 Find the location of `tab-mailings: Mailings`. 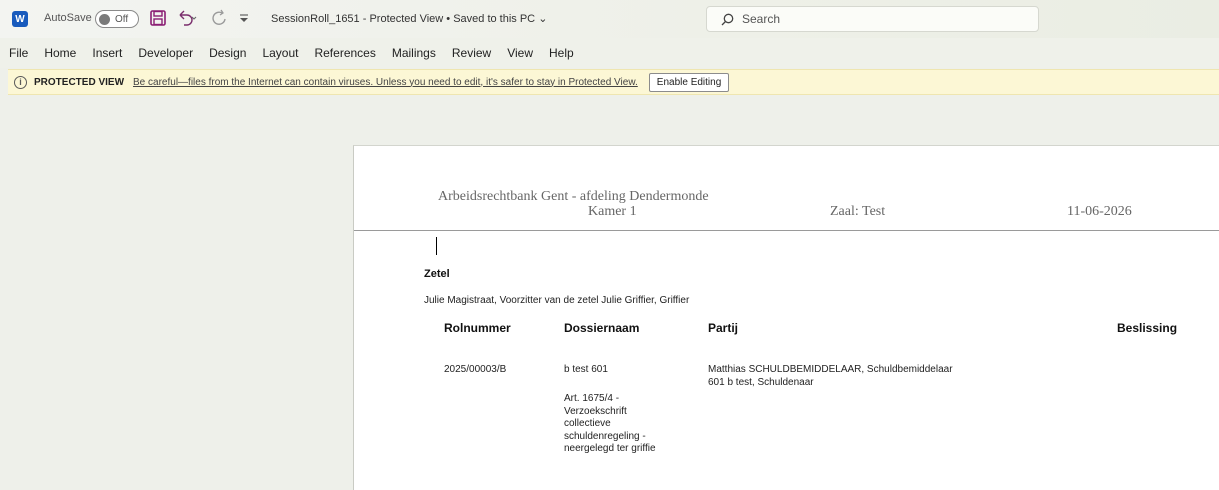

tab-mailings: Mailings is located at coordinates (414, 53).